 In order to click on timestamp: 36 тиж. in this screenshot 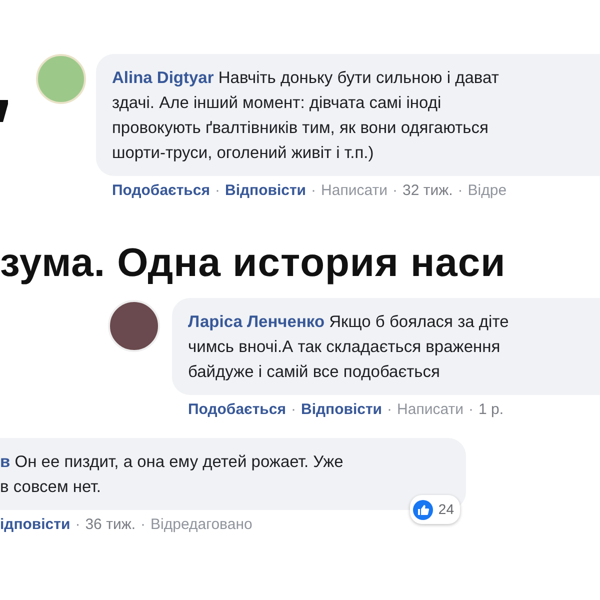, I will do `click(110, 524)`.